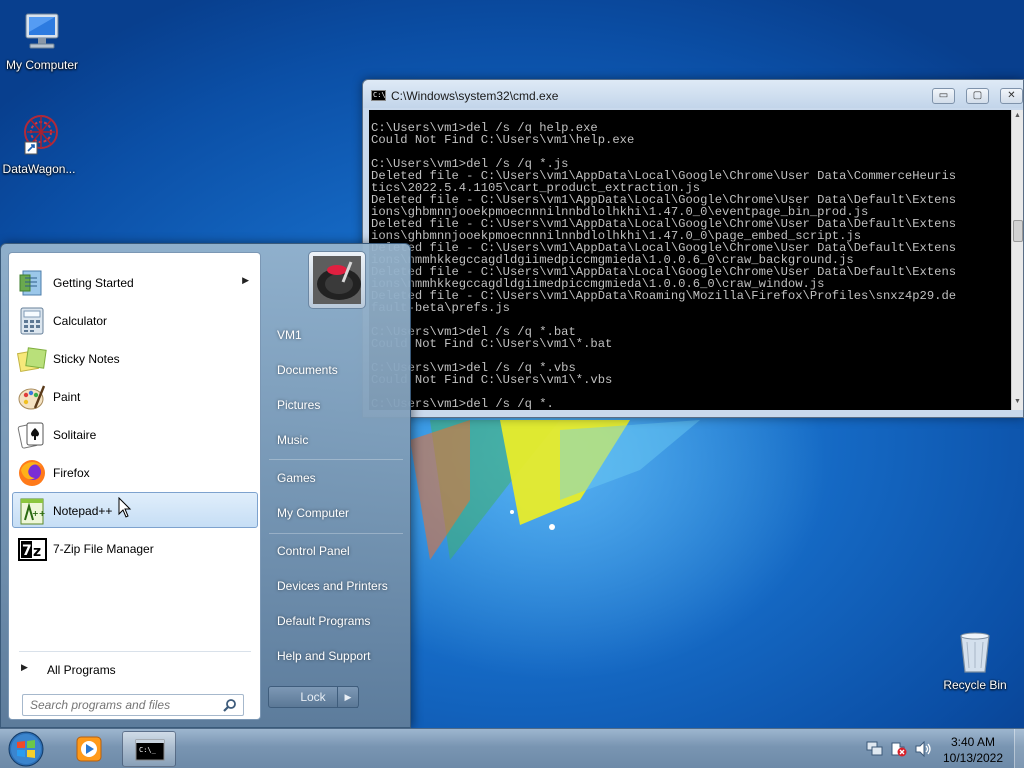 The width and height of the screenshot is (1024, 768). I want to click on notepad-plus-plus-icon: ++, so click(32, 511).